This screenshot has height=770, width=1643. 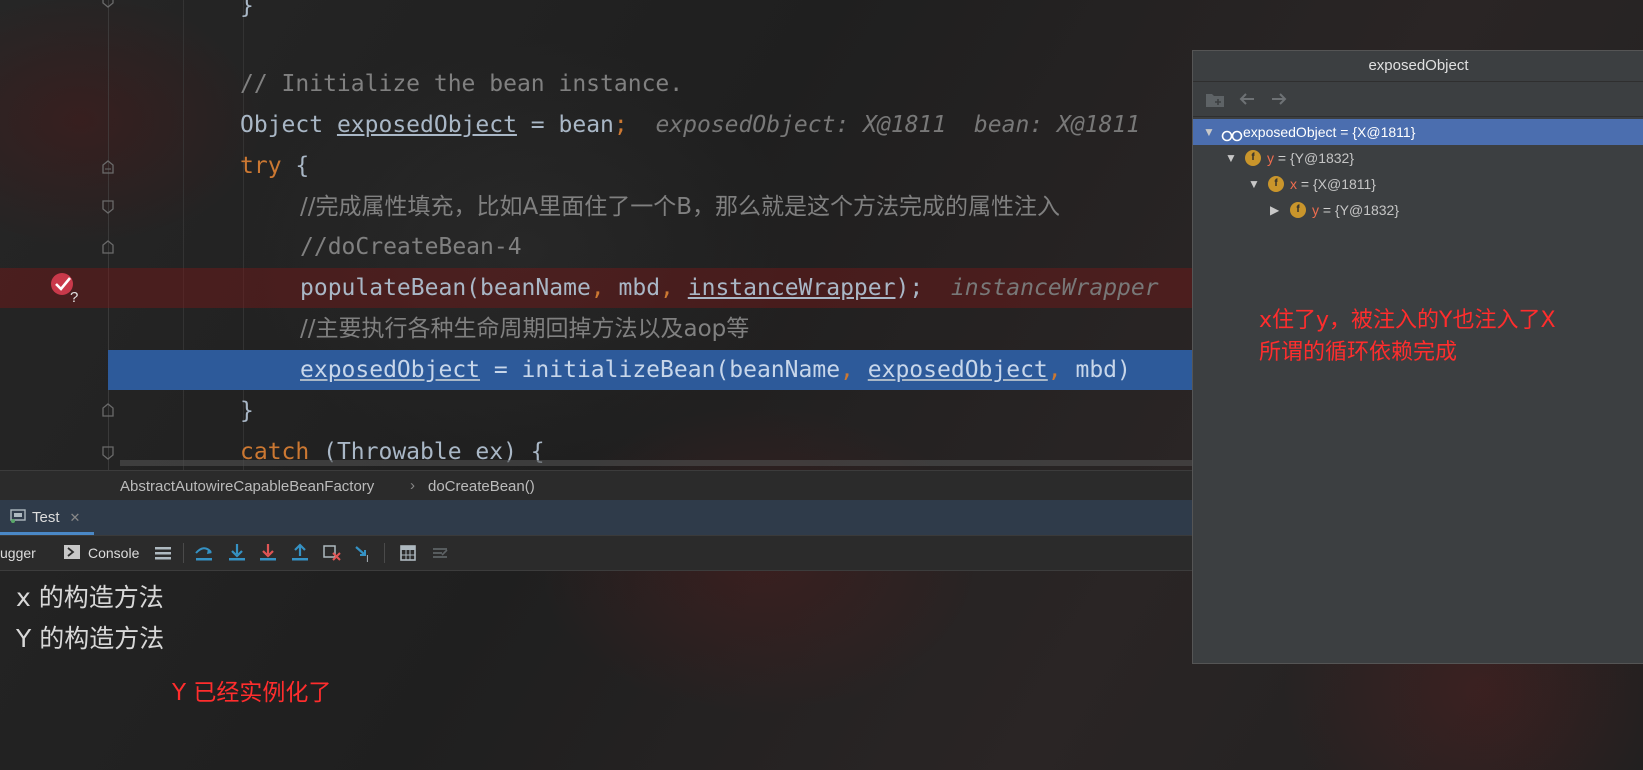 What do you see at coordinates (75, 518) in the screenshot?
I see `close-icon: ✕` at bounding box center [75, 518].